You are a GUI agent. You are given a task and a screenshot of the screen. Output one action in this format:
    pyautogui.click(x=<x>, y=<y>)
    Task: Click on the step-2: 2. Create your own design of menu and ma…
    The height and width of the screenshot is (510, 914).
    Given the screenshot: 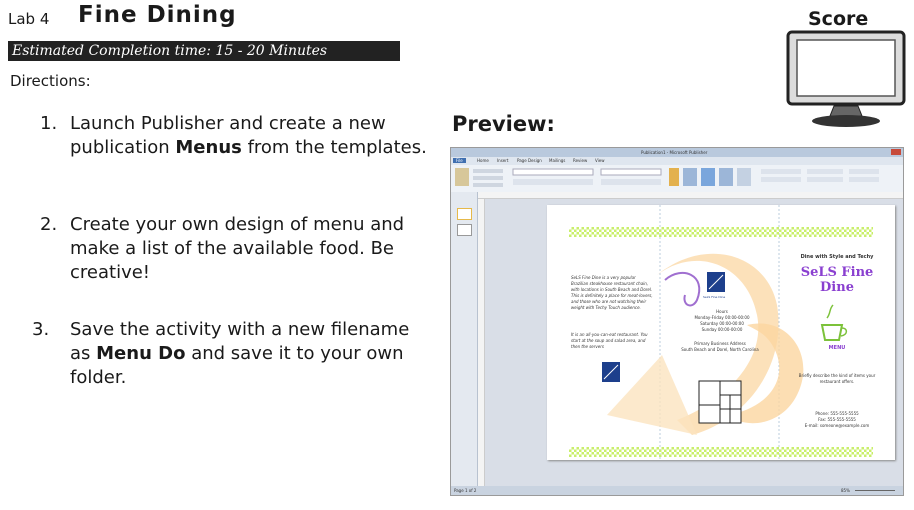 What is the action you would take?
    pyautogui.click(x=240, y=249)
    